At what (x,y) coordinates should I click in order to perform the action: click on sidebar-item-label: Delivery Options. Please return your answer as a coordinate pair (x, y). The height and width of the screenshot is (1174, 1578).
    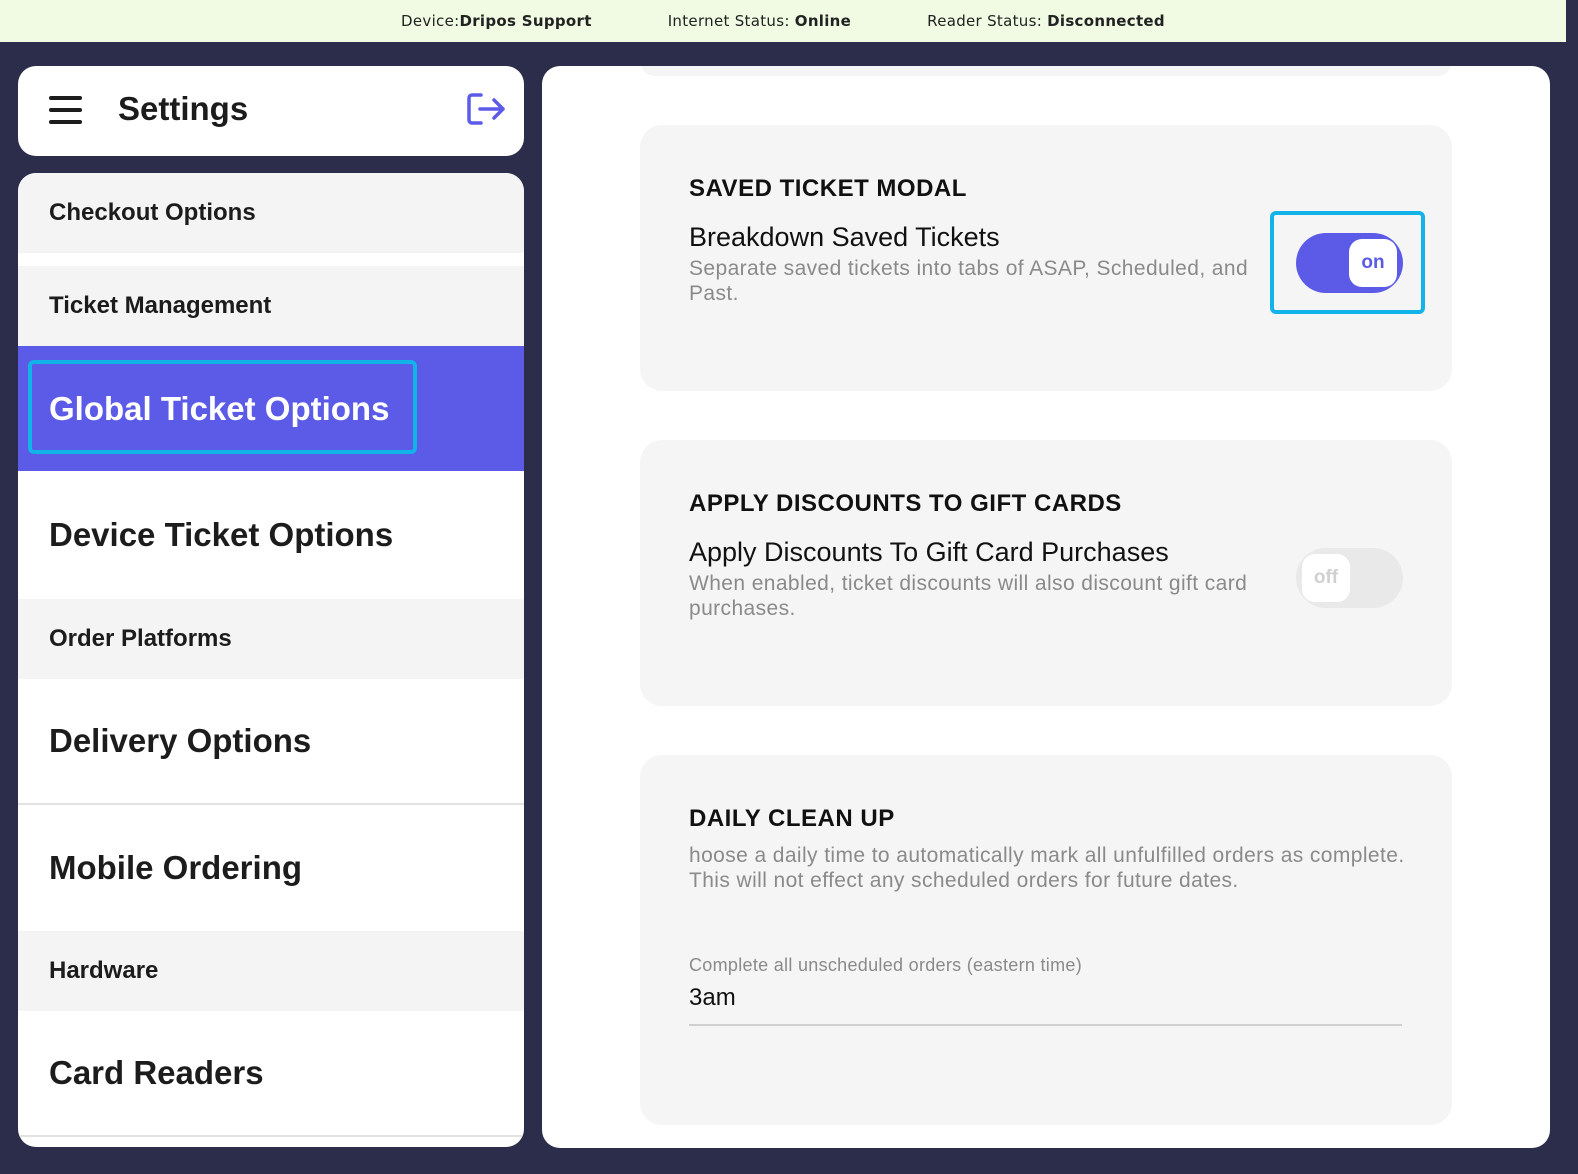
    Looking at the image, I should click on (180, 740).